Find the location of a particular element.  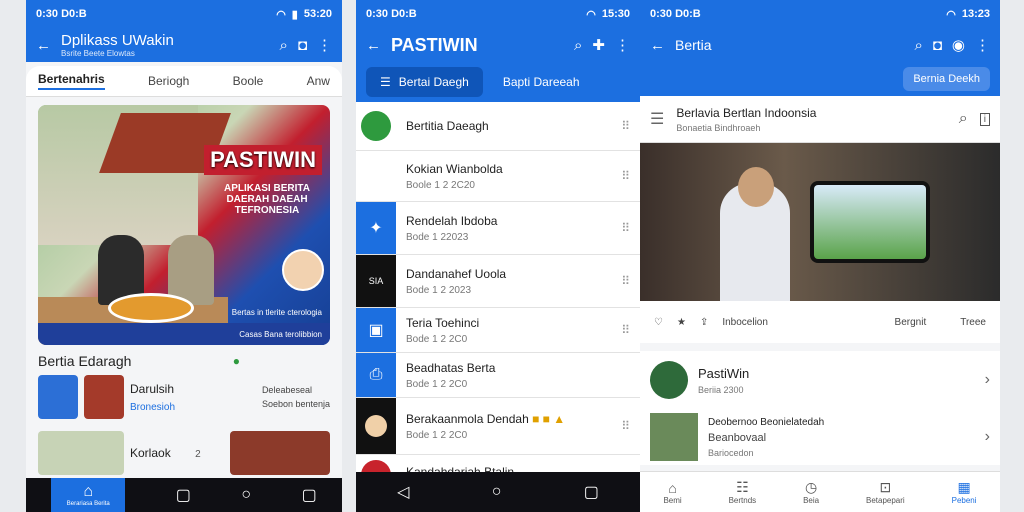

list-item: PastiWin Beriia 2300 › is located at coordinates (820, 380).